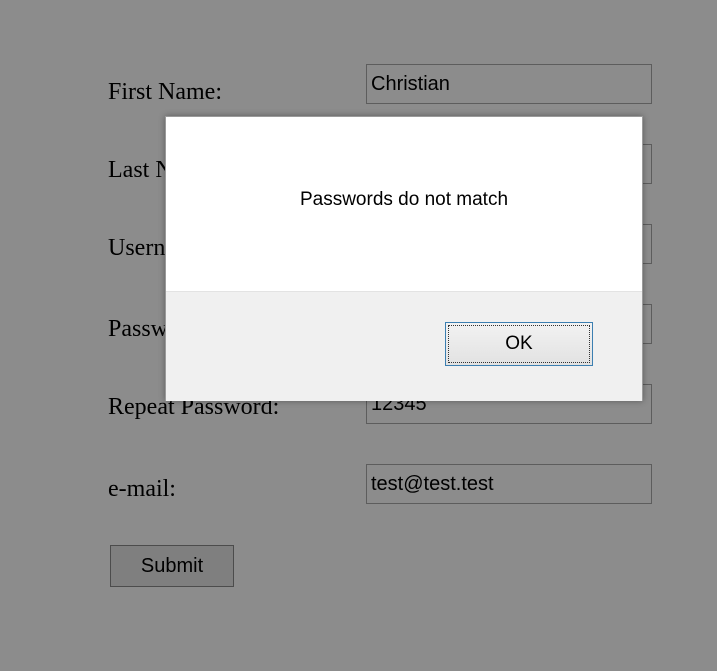  What do you see at coordinates (404, 199) in the screenshot?
I see `alert-message: Passwords do not match` at bounding box center [404, 199].